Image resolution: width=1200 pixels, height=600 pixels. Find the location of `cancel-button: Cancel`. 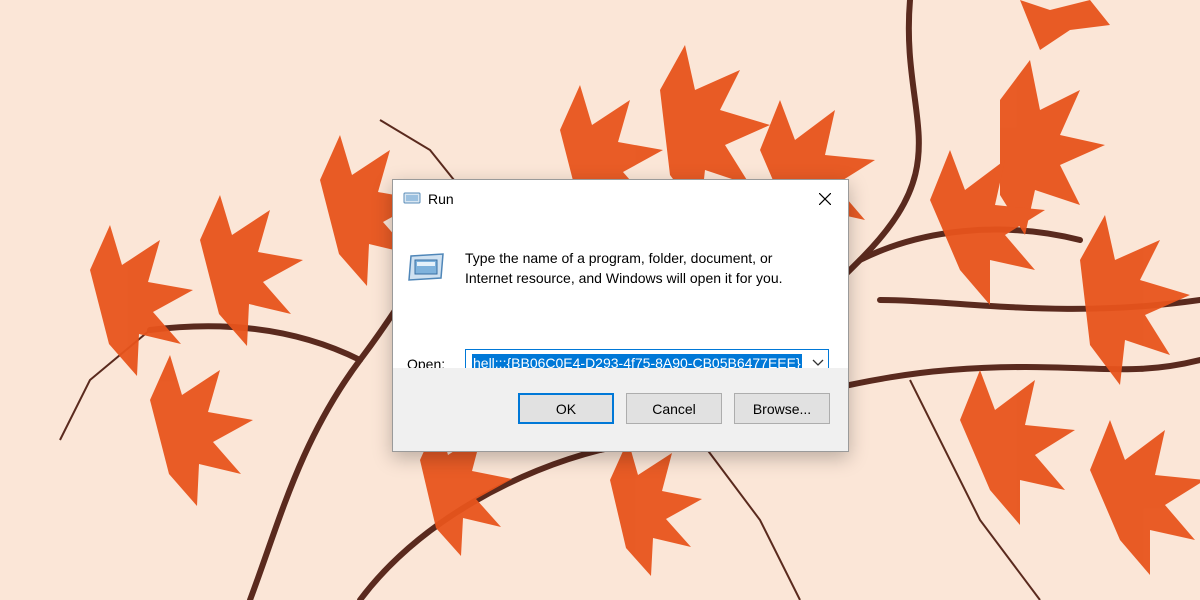

cancel-button: Cancel is located at coordinates (674, 408).